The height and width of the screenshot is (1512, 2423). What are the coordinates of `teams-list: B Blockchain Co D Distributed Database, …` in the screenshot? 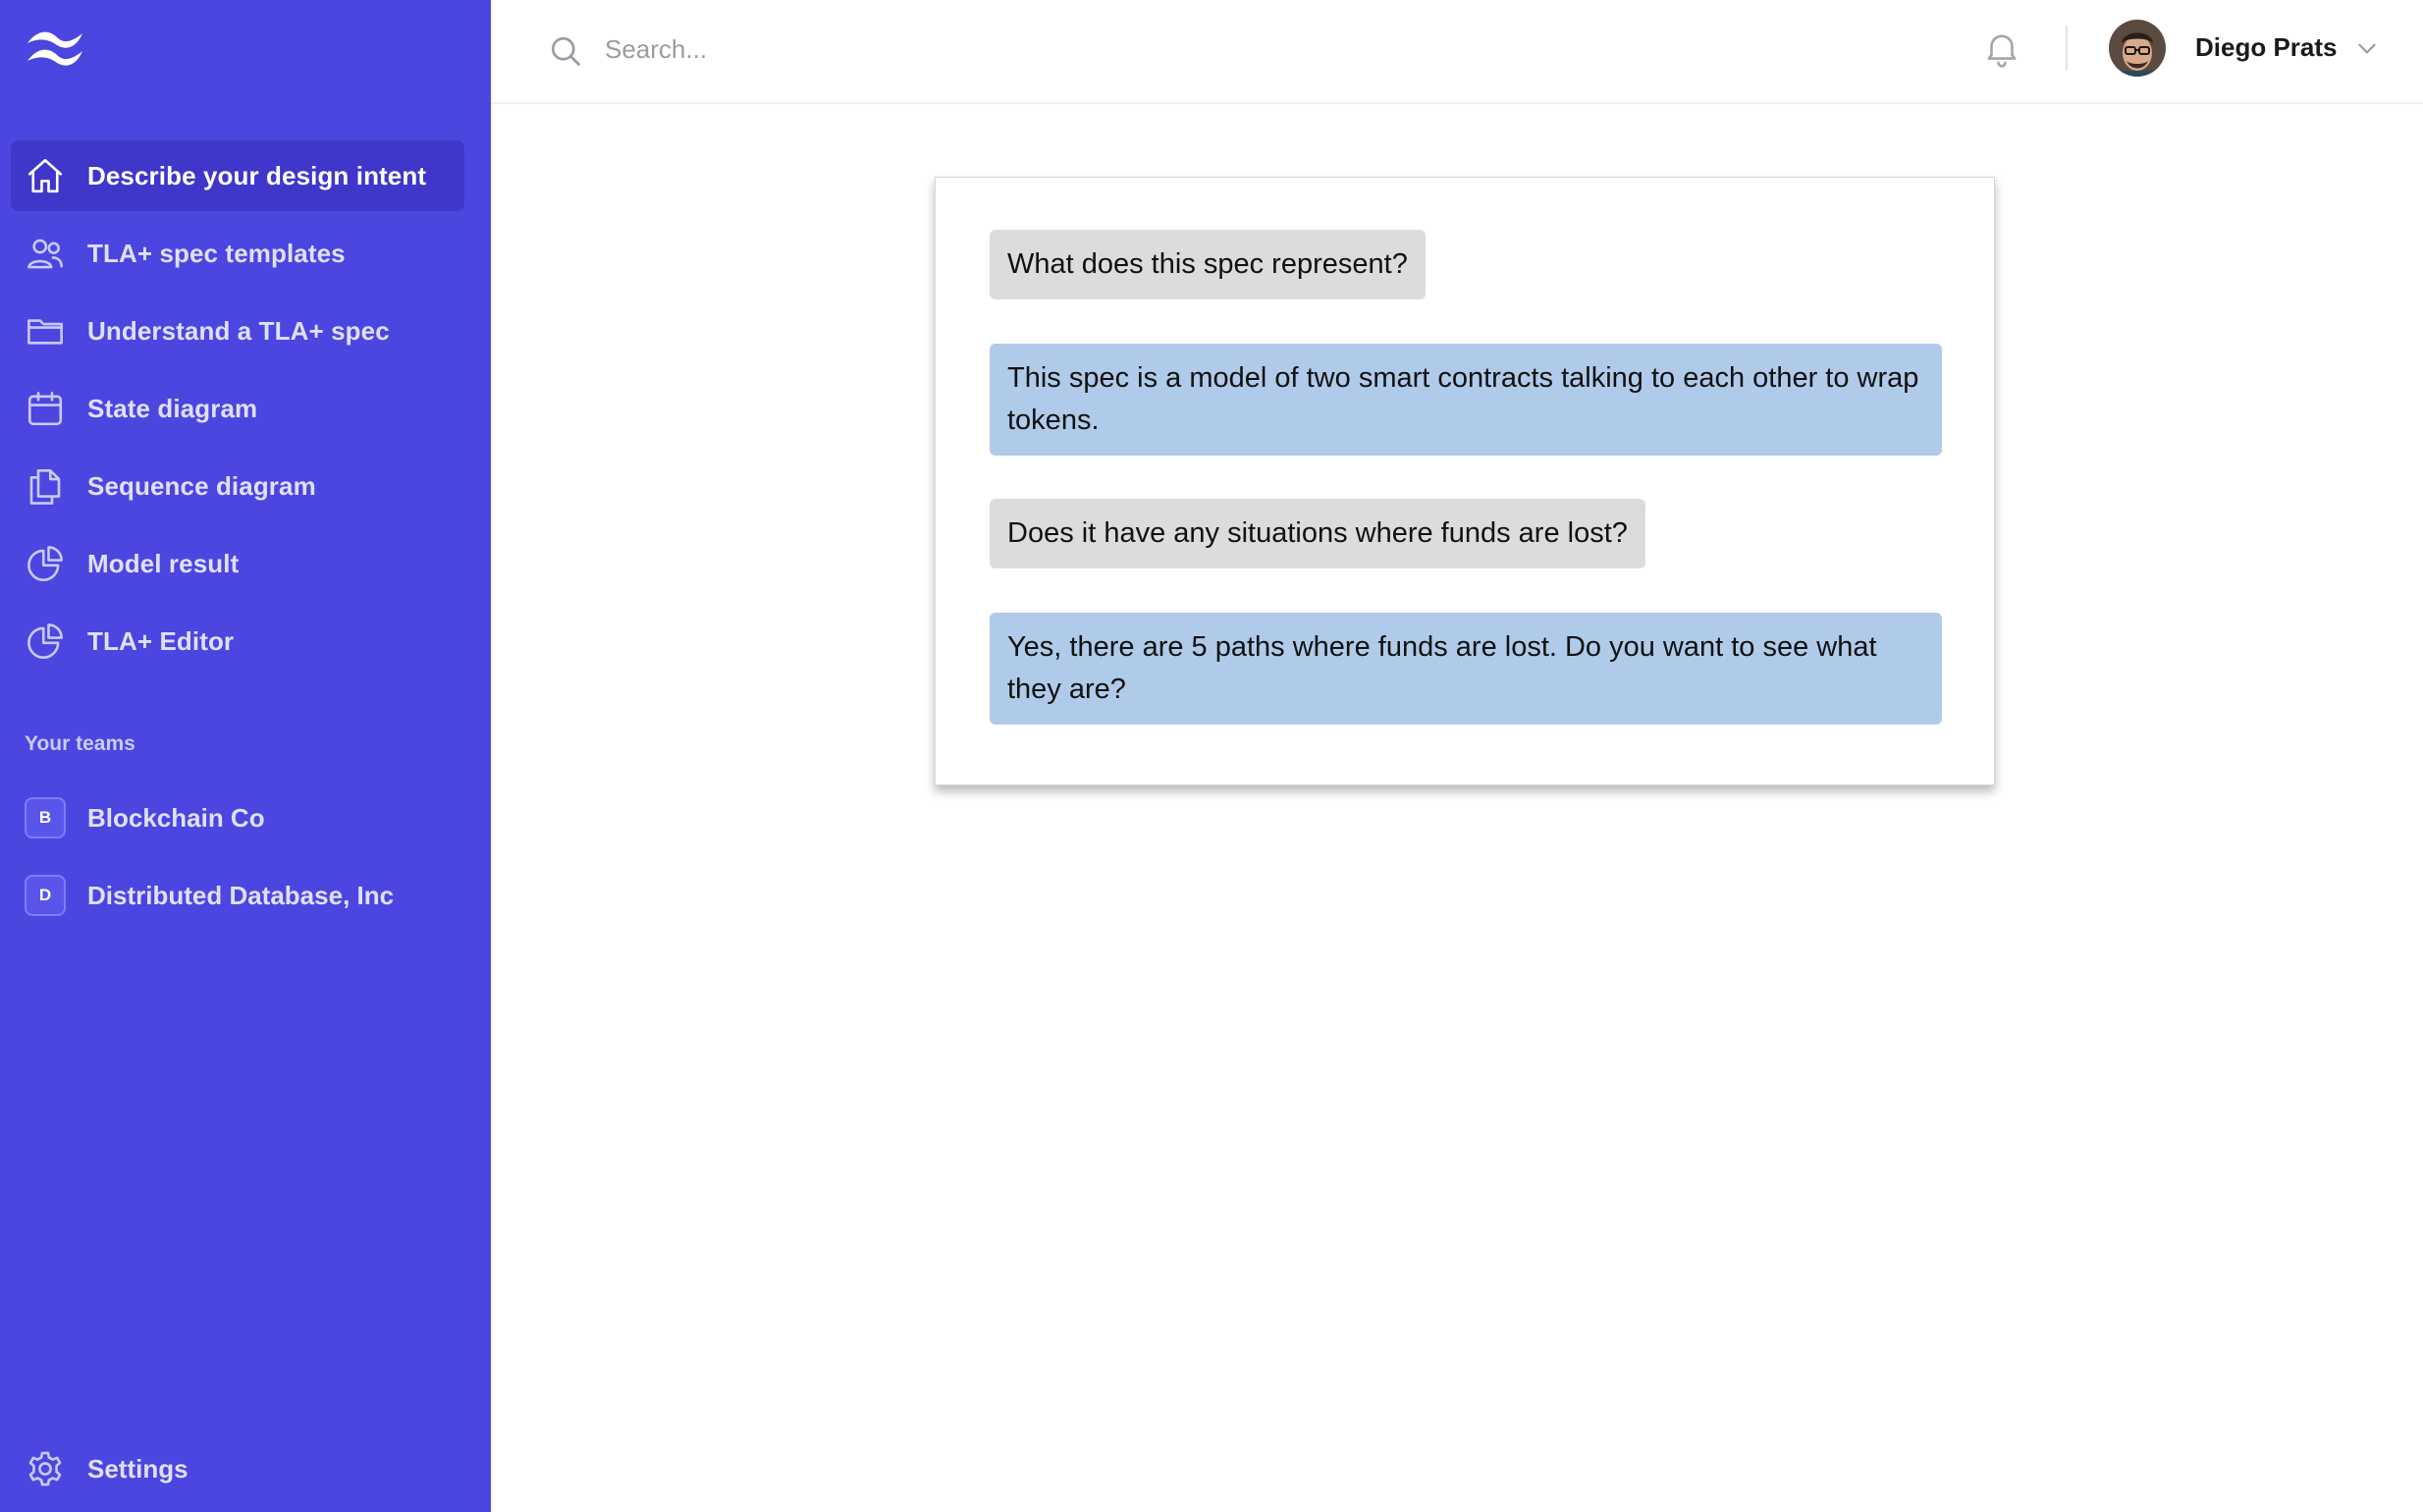 It's located at (237, 860).